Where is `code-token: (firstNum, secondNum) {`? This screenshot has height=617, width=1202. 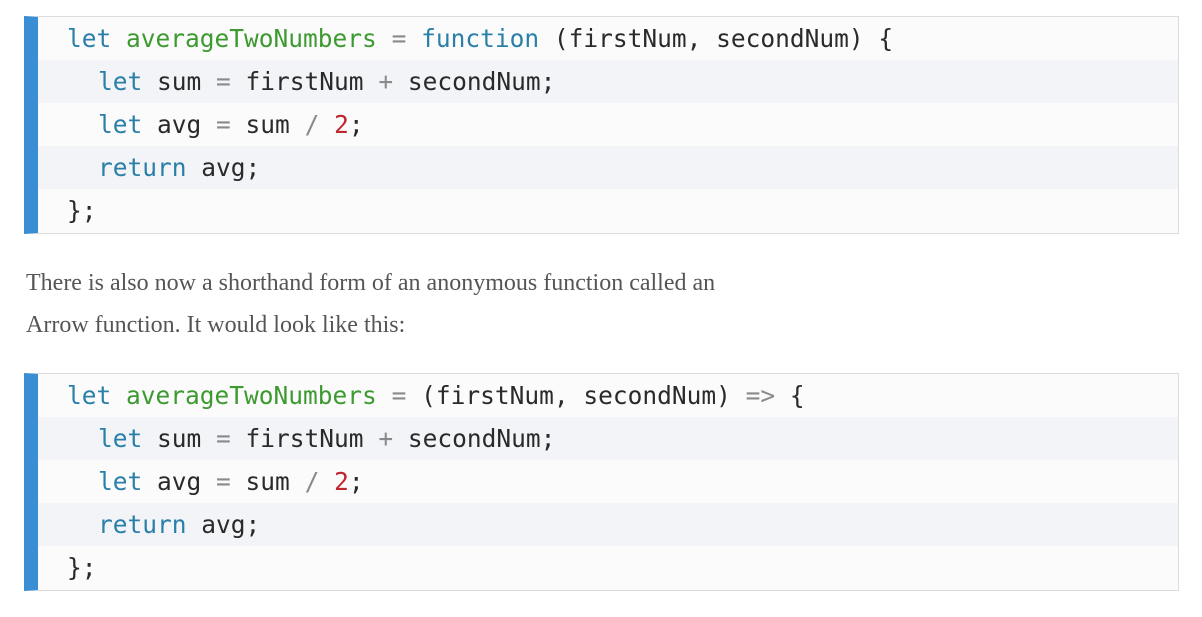 code-token: (firstNum, secondNum) { is located at coordinates (716, 38).